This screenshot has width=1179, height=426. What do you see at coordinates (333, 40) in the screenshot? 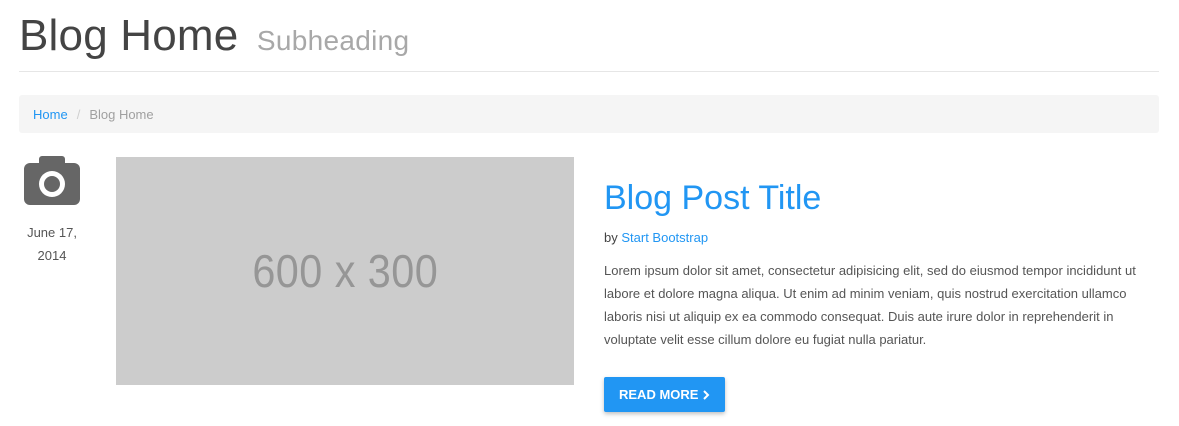
I see `page-subheading: Subheading` at bounding box center [333, 40].